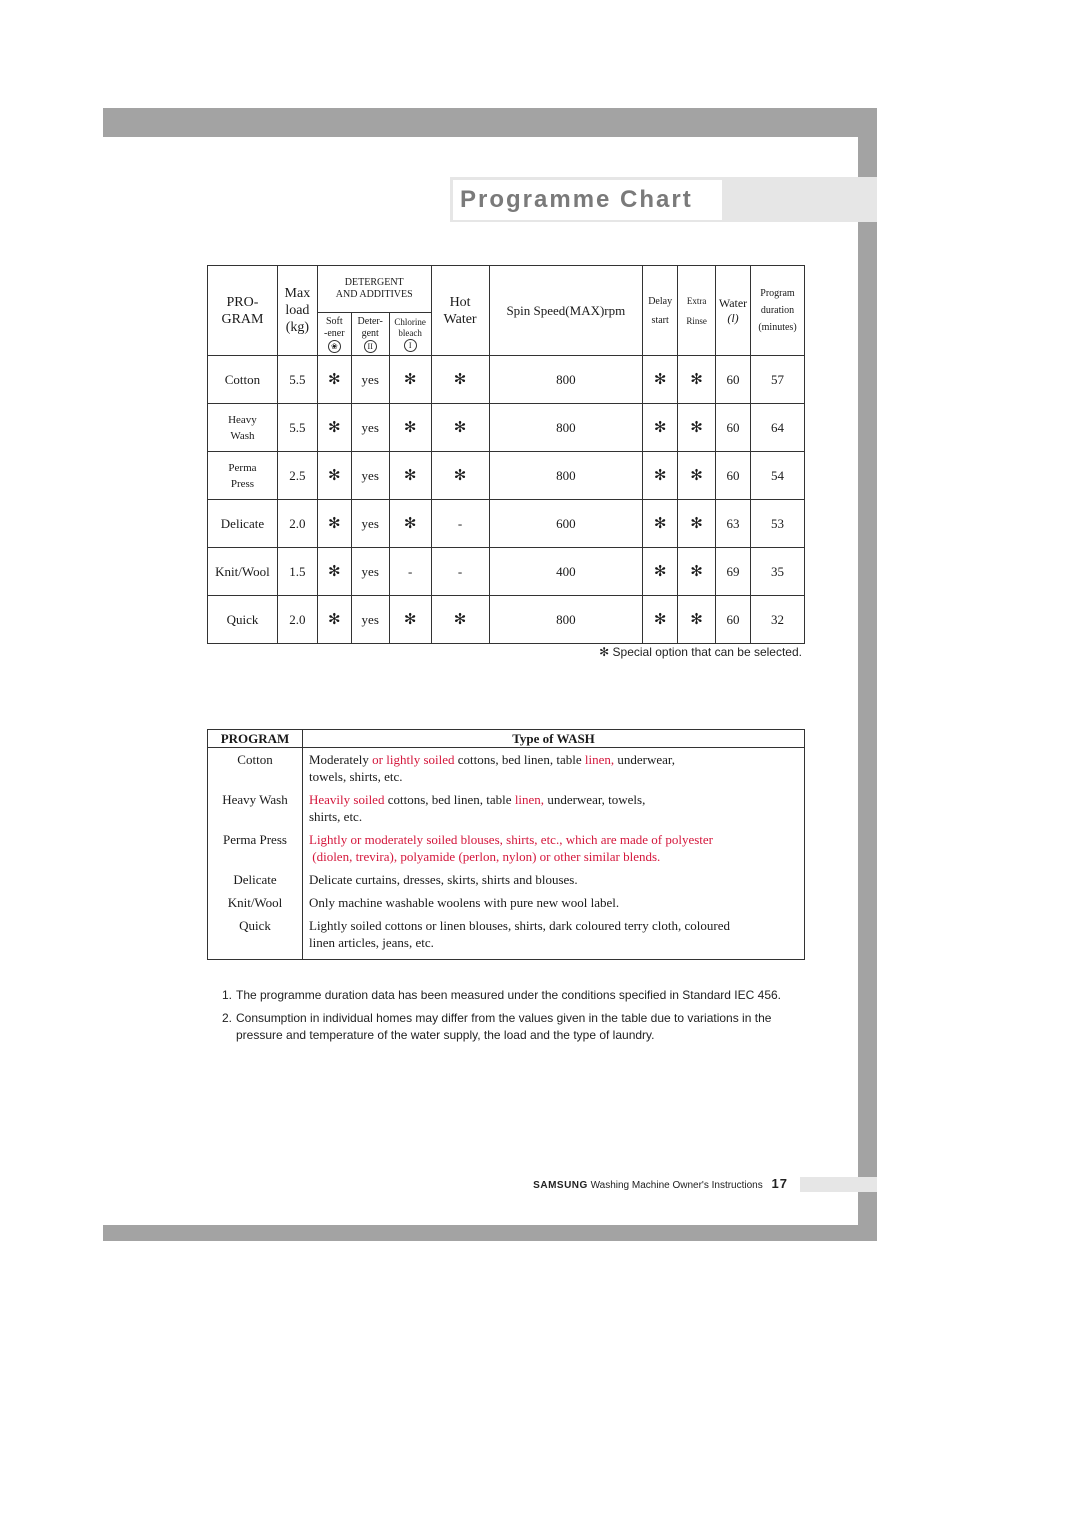 This screenshot has height=1528, width=1080. What do you see at coordinates (341, 759) in the screenshot?
I see `description-text: Moderately` at bounding box center [341, 759].